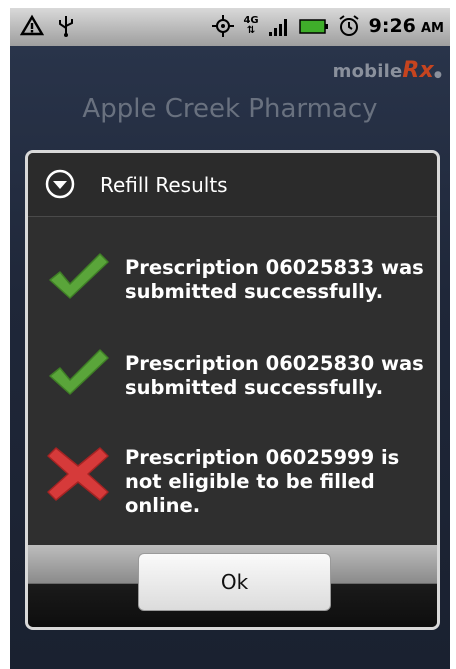 This screenshot has height=669, width=456. I want to click on clock-am-pm: AM, so click(432, 28).